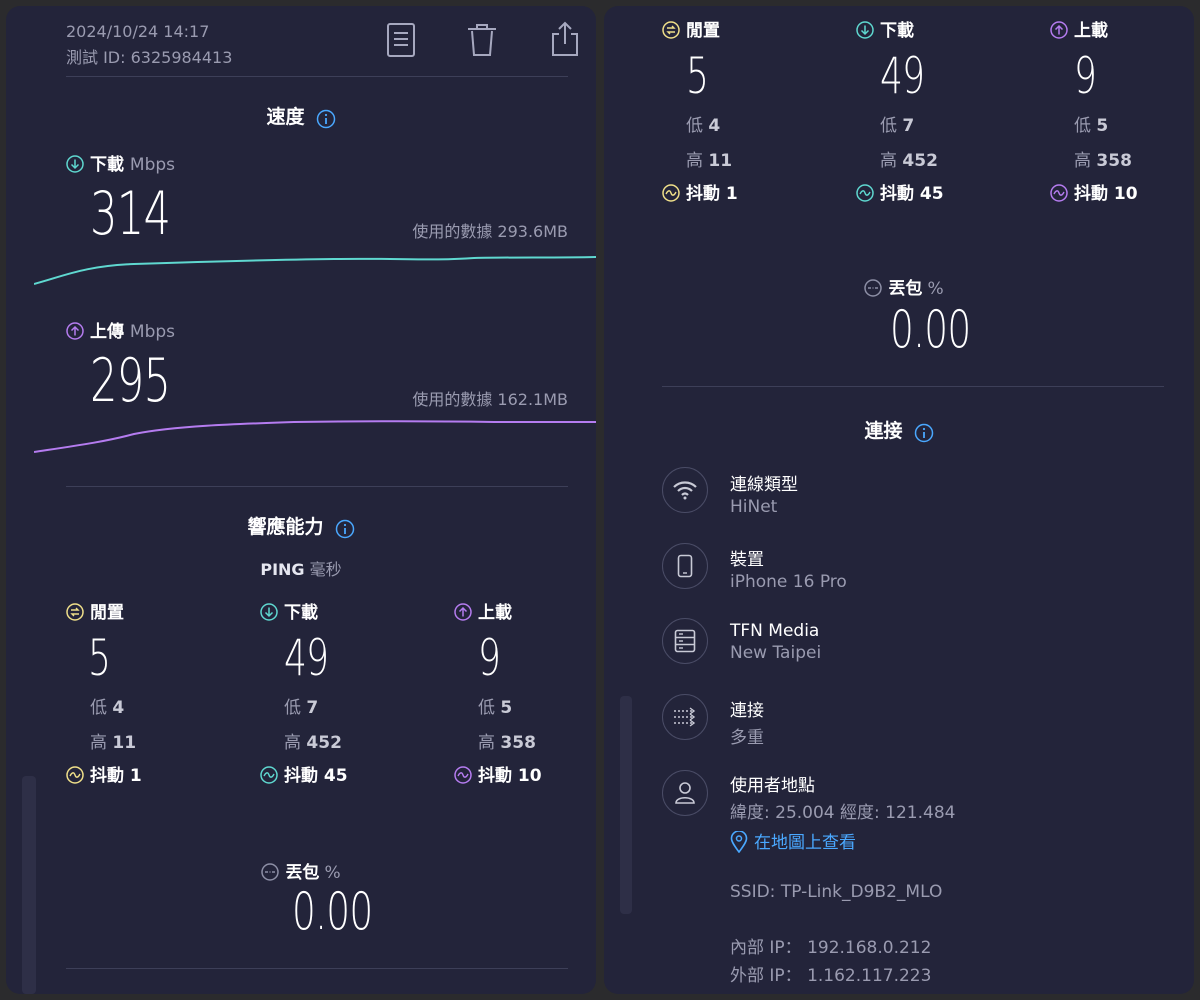 The image size is (1200, 1000). I want to click on download-speed-label: 下載 Mbps, so click(120, 162).